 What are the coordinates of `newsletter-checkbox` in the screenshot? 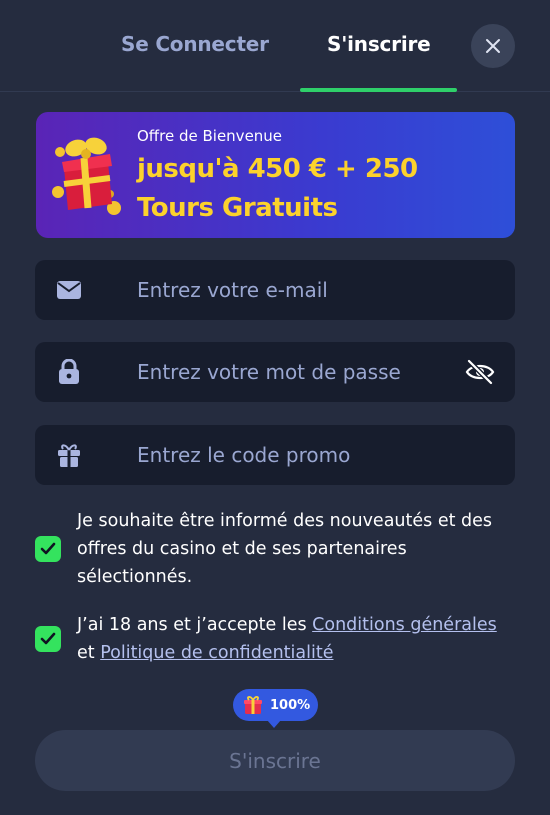 It's located at (48, 549).